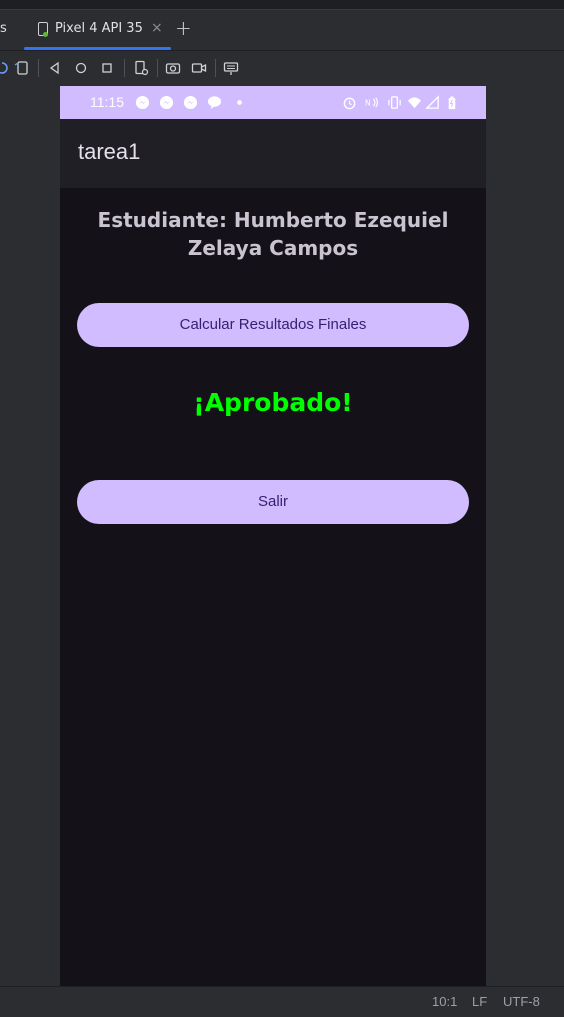 The height and width of the screenshot is (1017, 564). Describe the element at coordinates (273, 102) in the screenshot. I see `android-status-bar: 11:15 N` at that location.